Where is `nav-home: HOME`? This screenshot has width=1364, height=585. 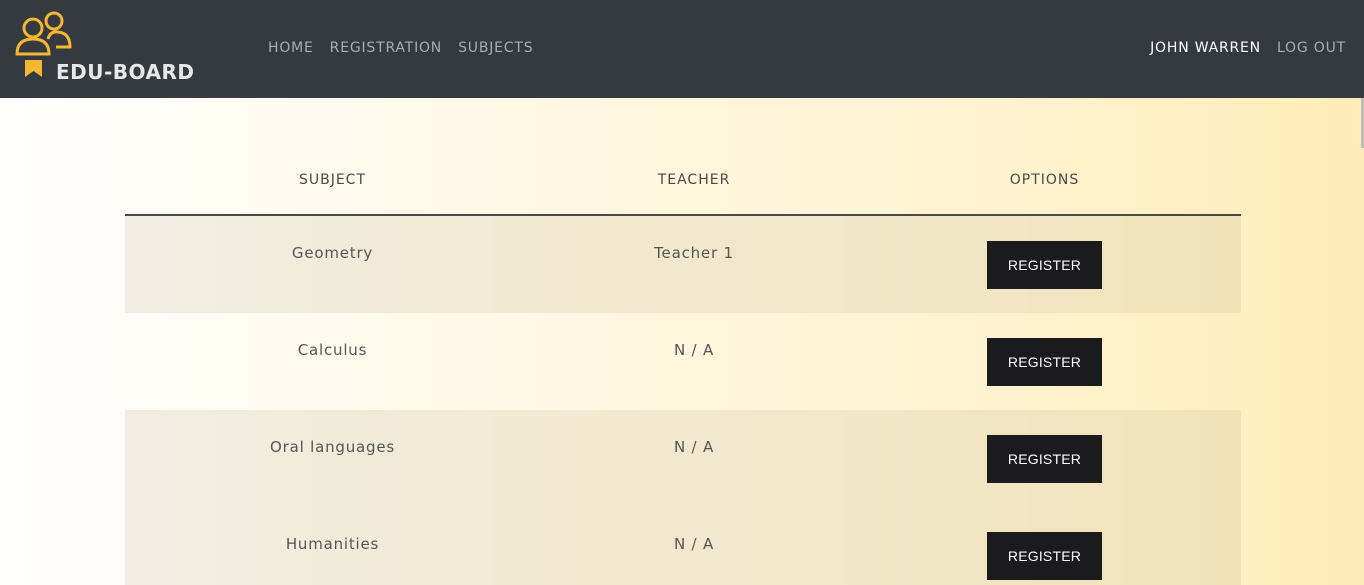
nav-home: HOME is located at coordinates (291, 48).